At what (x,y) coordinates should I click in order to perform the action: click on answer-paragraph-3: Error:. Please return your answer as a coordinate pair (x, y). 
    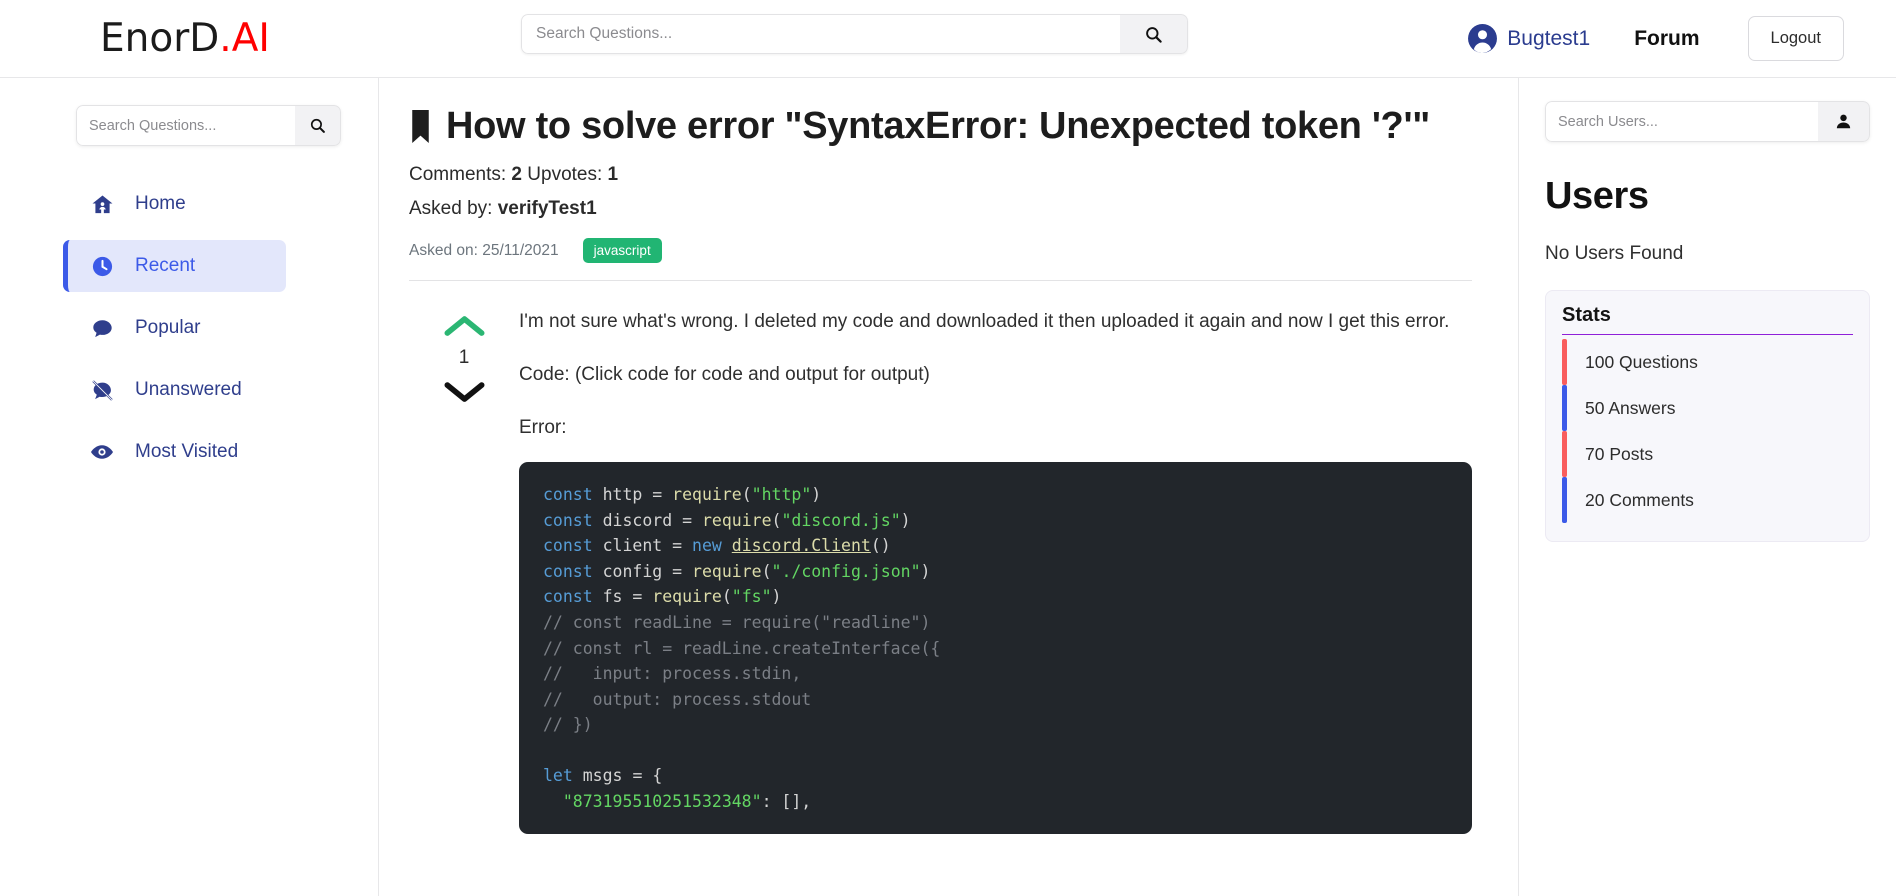
    Looking at the image, I should click on (543, 428).